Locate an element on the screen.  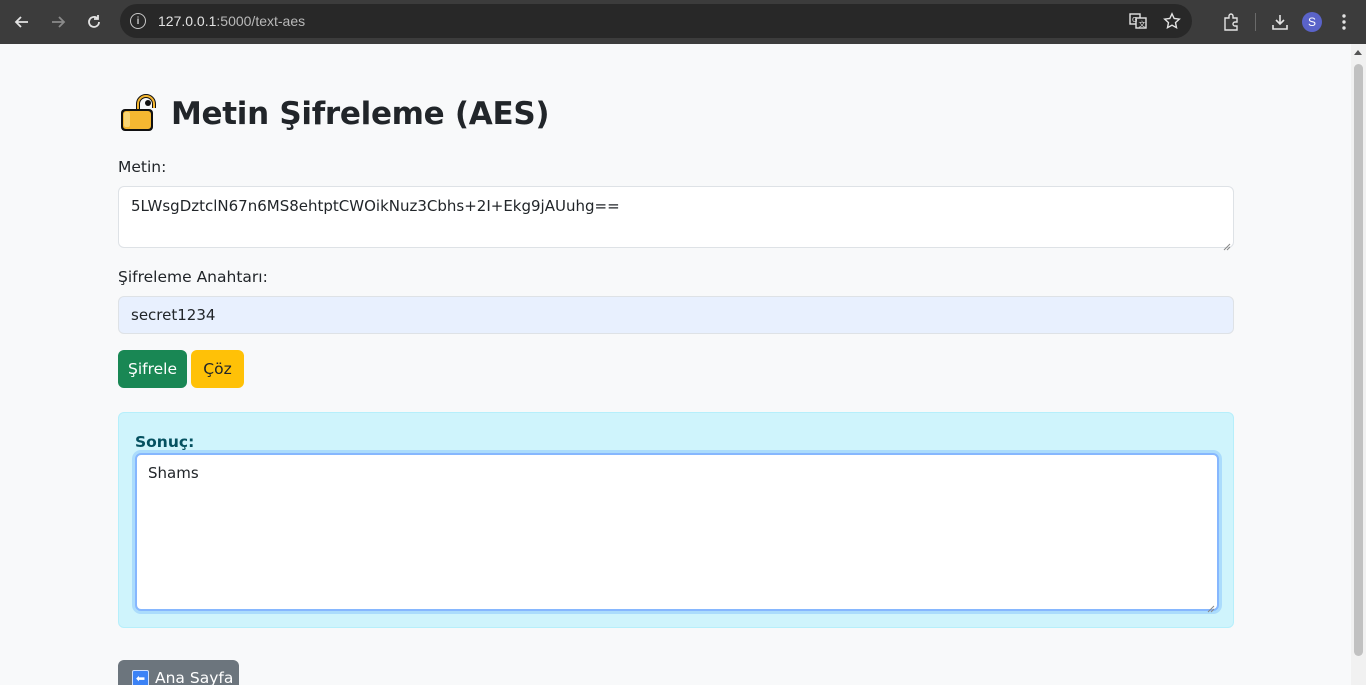
key-input-value: secret1234 is located at coordinates (173, 315).